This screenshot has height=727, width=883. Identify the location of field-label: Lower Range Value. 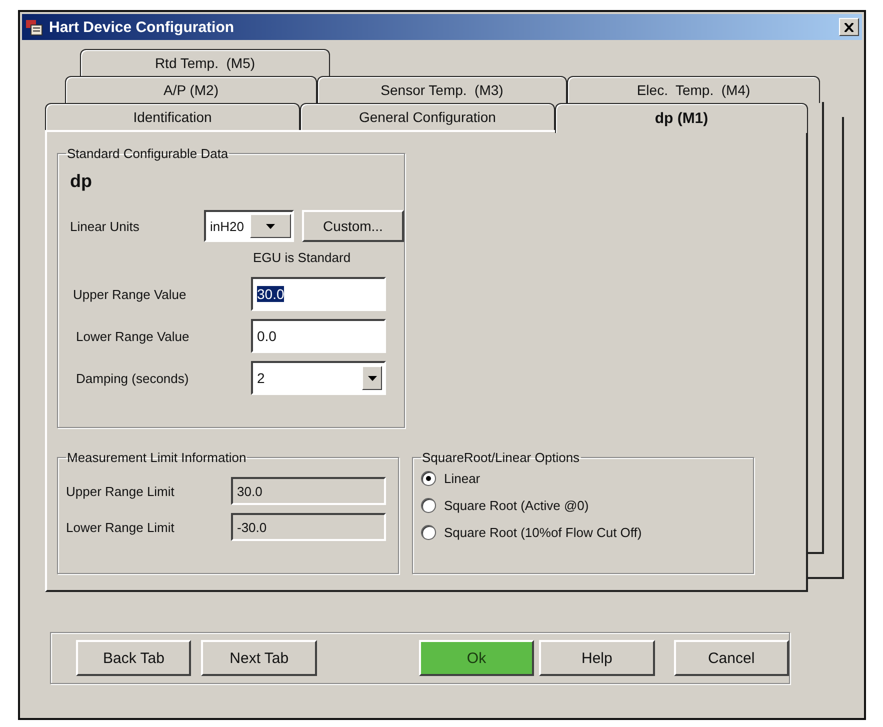
(132, 336).